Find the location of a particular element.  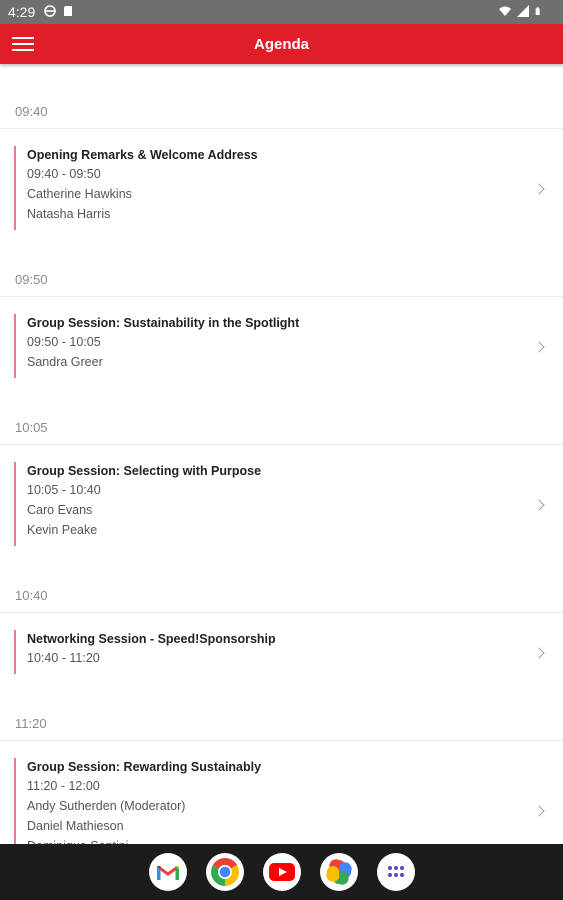

session-title: Networking Session - Speed!Sponsorship is located at coordinates (151, 639).